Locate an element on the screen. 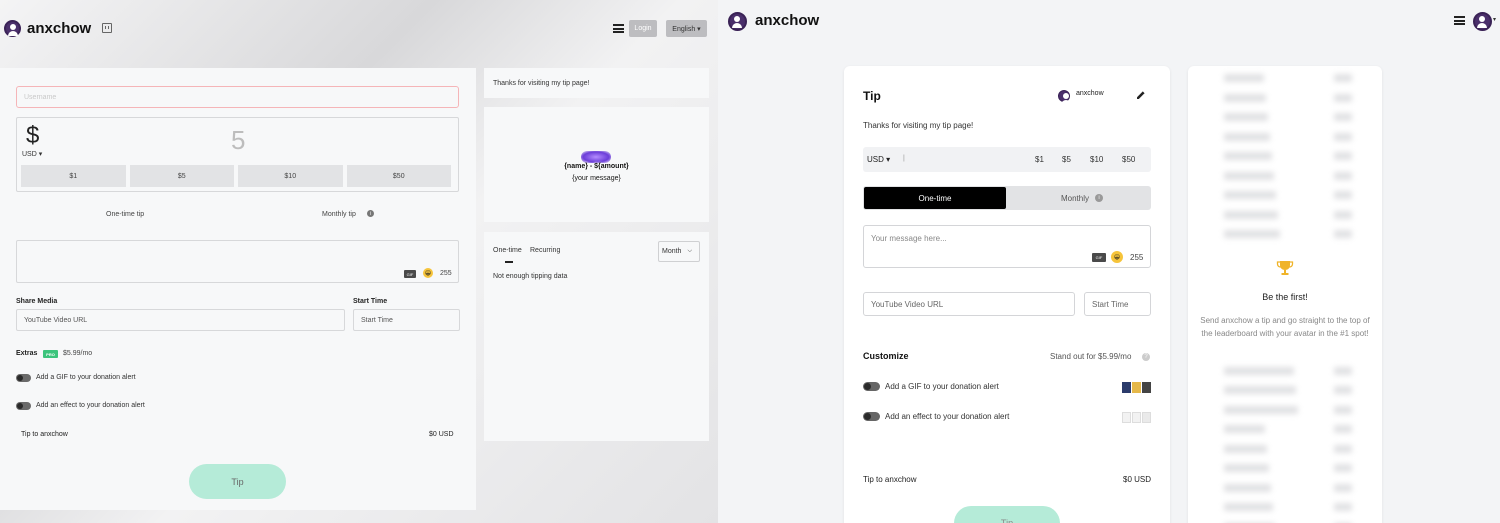  help-icon: ? is located at coordinates (1146, 357).